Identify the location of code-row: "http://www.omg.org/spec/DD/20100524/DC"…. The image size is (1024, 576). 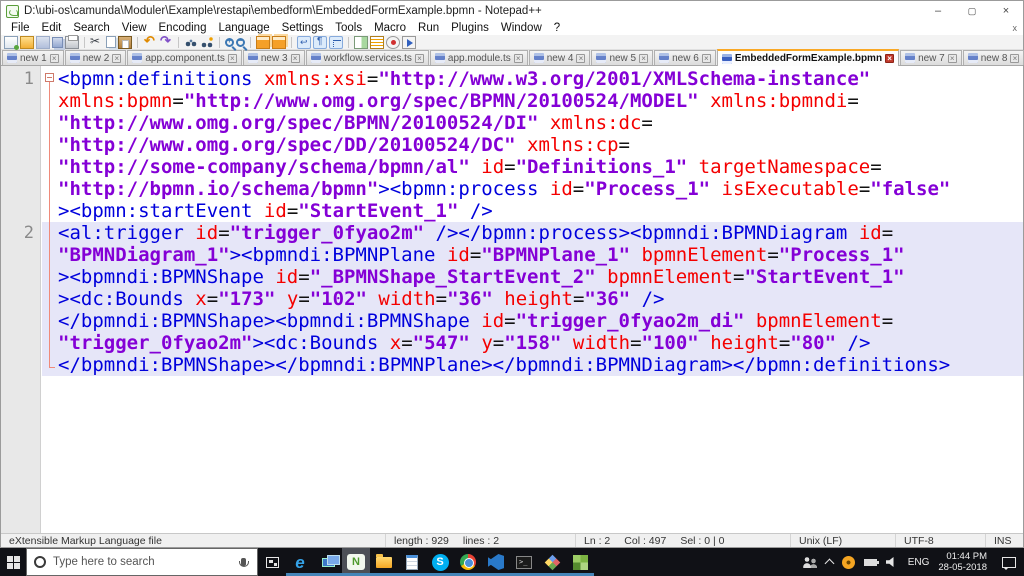
(532, 145).